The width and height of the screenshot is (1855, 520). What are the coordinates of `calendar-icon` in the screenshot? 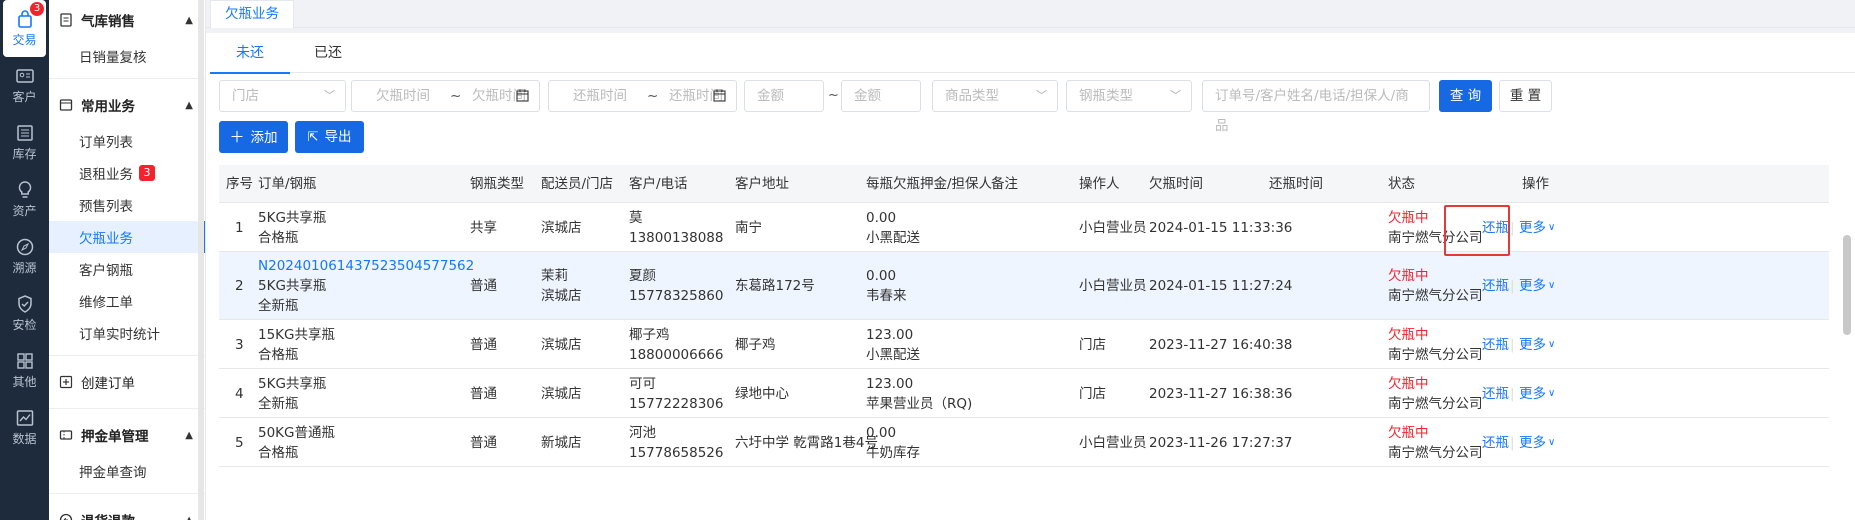 It's located at (719, 95).